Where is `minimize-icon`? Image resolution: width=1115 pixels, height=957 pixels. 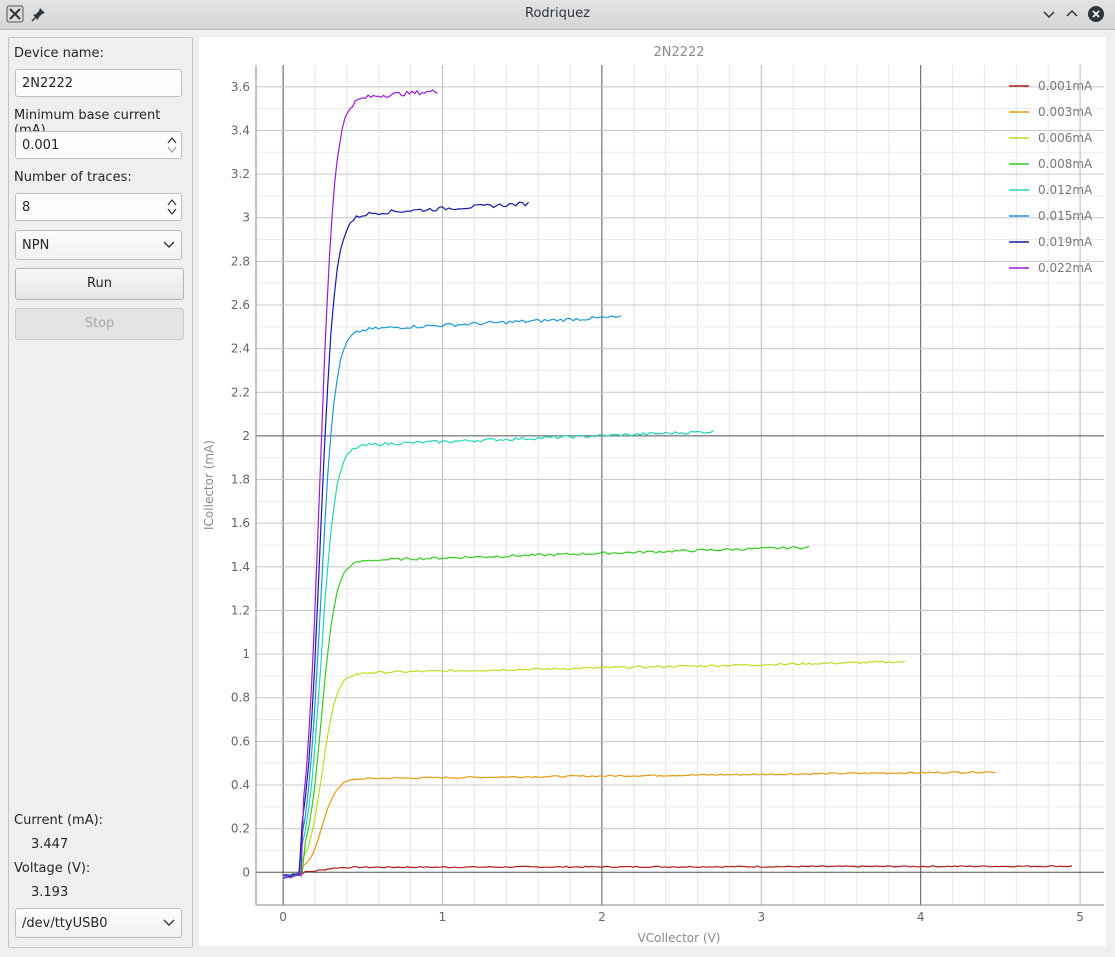
minimize-icon is located at coordinates (1049, 14).